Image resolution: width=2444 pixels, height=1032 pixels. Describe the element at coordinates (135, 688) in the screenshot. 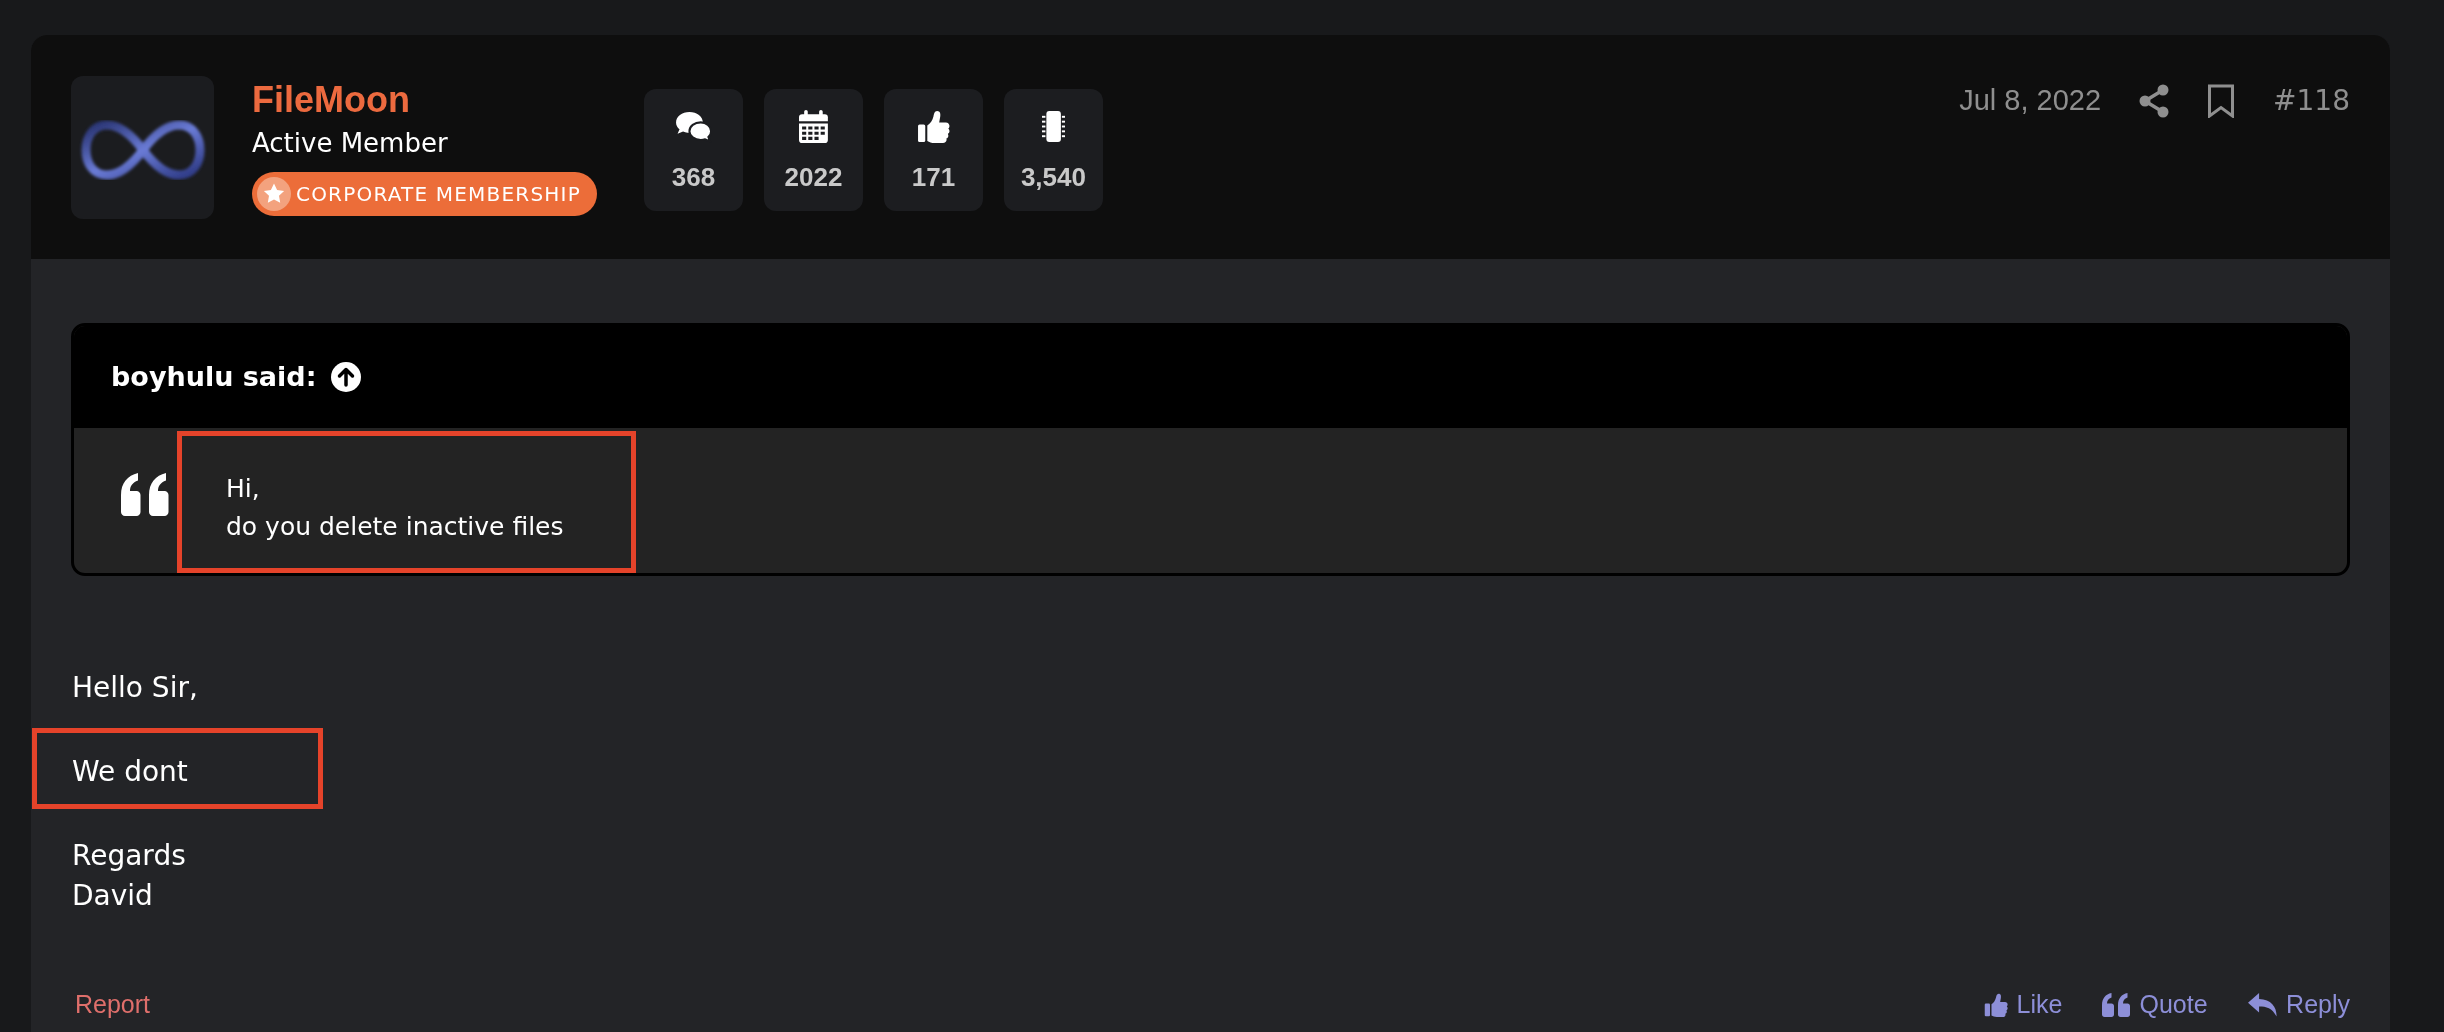

I see `message-paragraph: Hello Sir,` at that location.